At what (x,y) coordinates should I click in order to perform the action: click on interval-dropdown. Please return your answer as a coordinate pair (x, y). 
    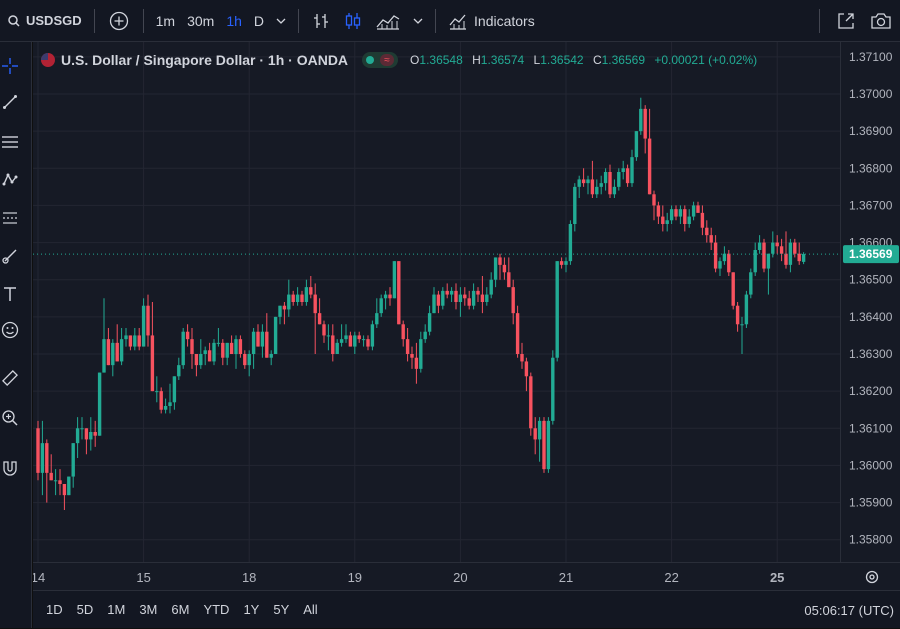
    Looking at the image, I should click on (281, 21).